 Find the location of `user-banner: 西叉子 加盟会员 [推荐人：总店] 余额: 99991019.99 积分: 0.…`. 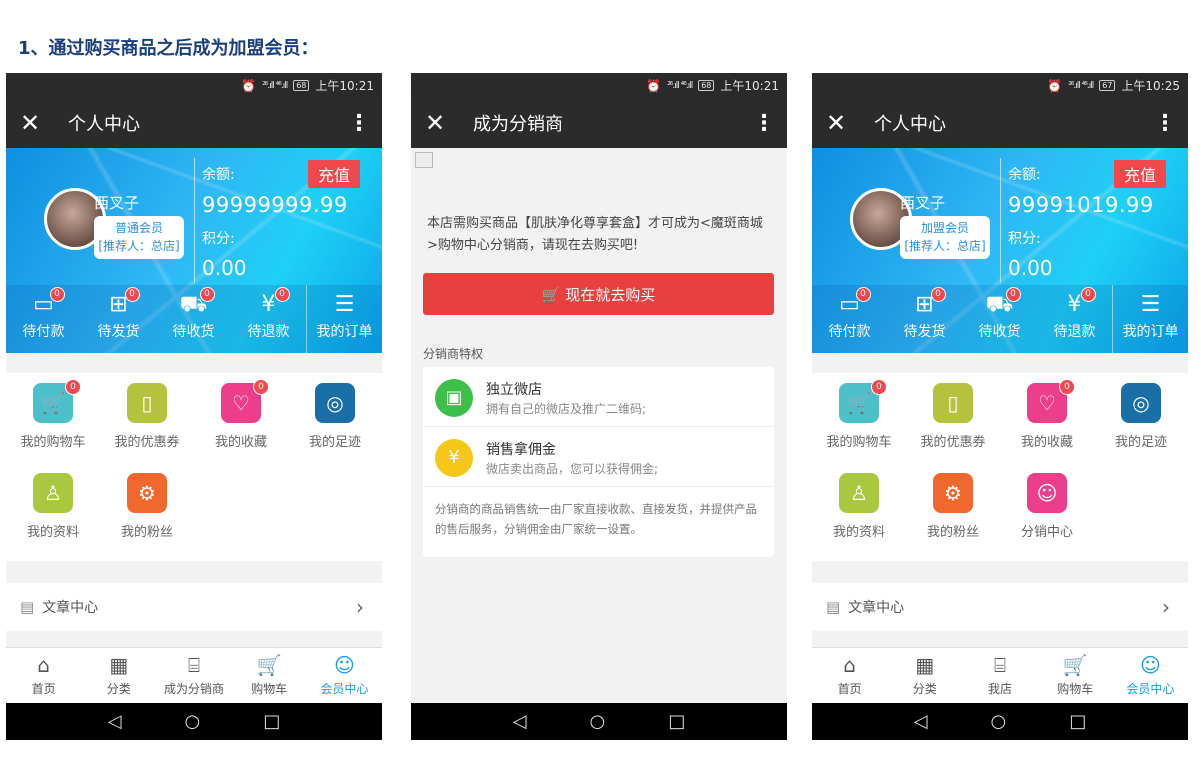

user-banner: 西叉子 加盟会员 [推荐人：总店] 余额: 99991019.99 积分: 0.… is located at coordinates (1000, 250).